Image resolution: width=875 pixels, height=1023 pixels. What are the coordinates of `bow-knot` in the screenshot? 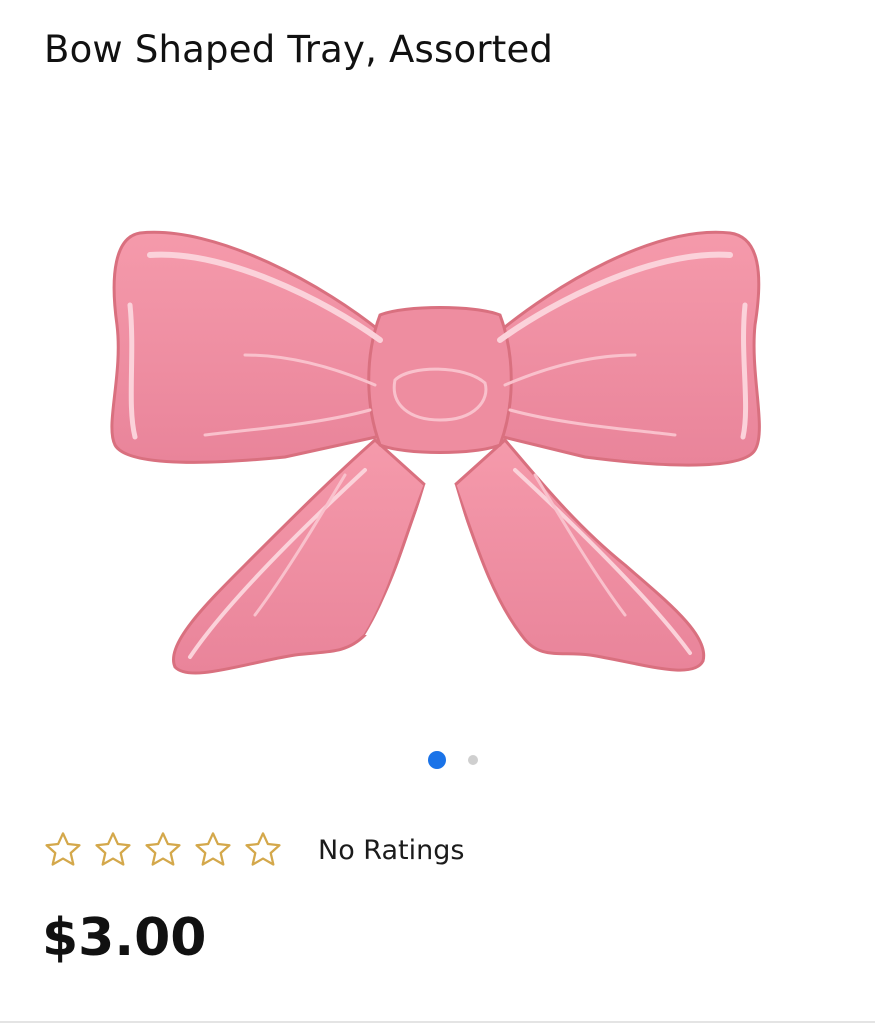 It's located at (440, 380).